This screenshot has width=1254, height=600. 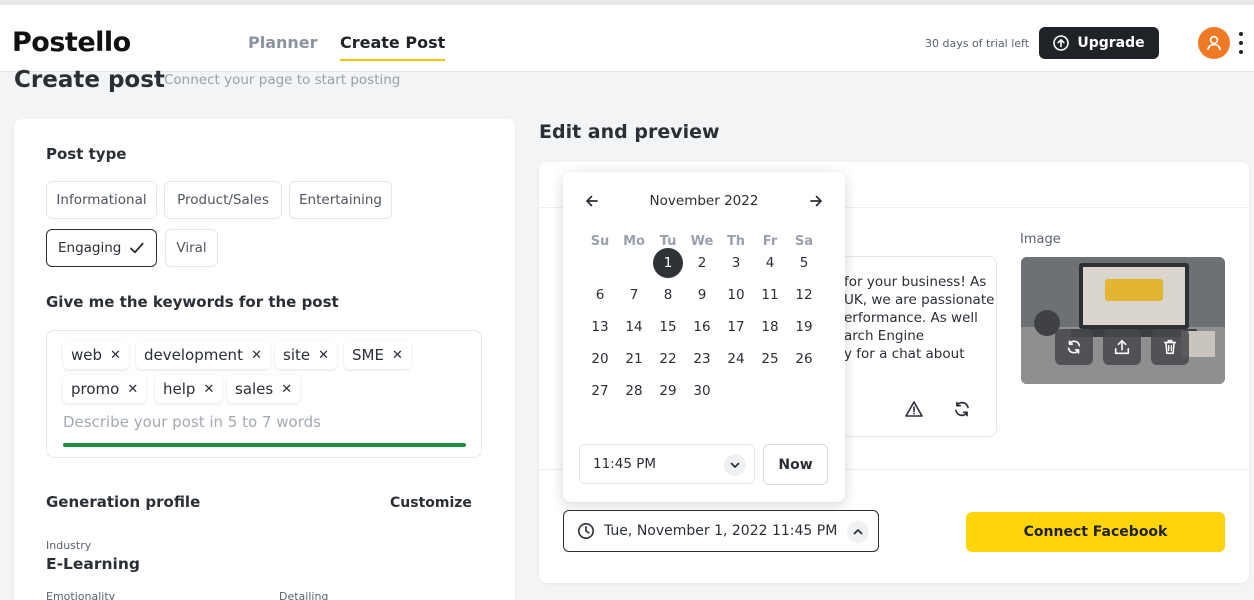 I want to click on calendar-day: 2, so click(x=702, y=263).